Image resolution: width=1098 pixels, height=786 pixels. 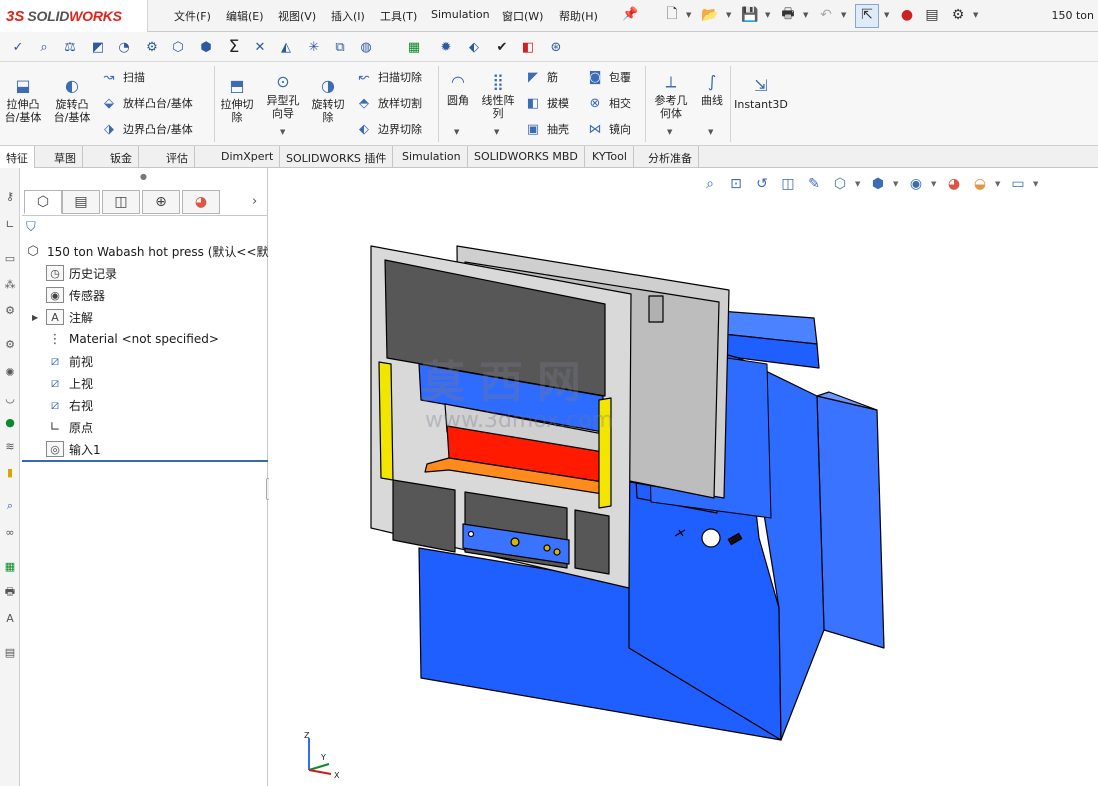 I want to click on monitor-icon: ▭, so click(x=10, y=258).